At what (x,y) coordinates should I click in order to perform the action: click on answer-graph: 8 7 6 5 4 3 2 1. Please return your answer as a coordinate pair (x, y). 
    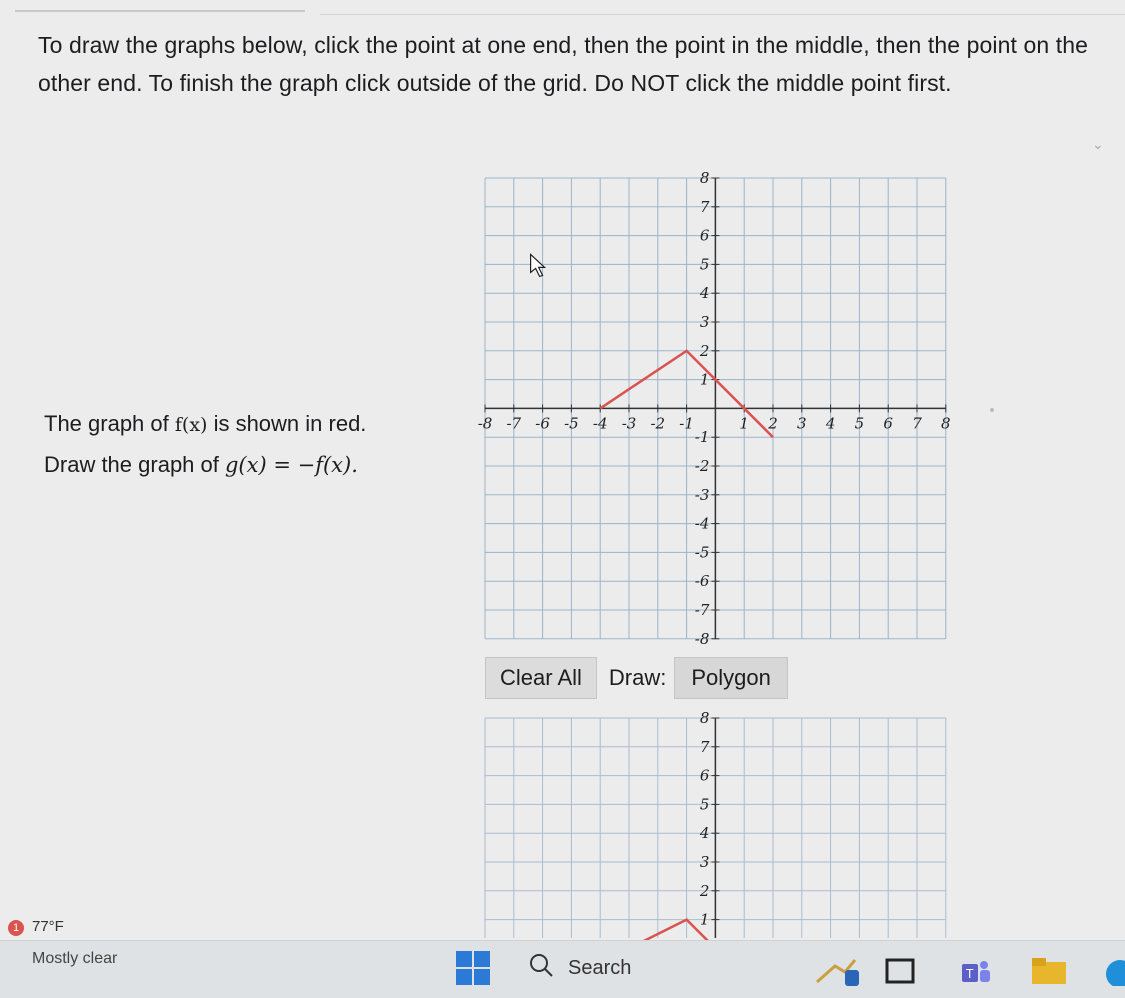
    Looking at the image, I should click on (715, 824).